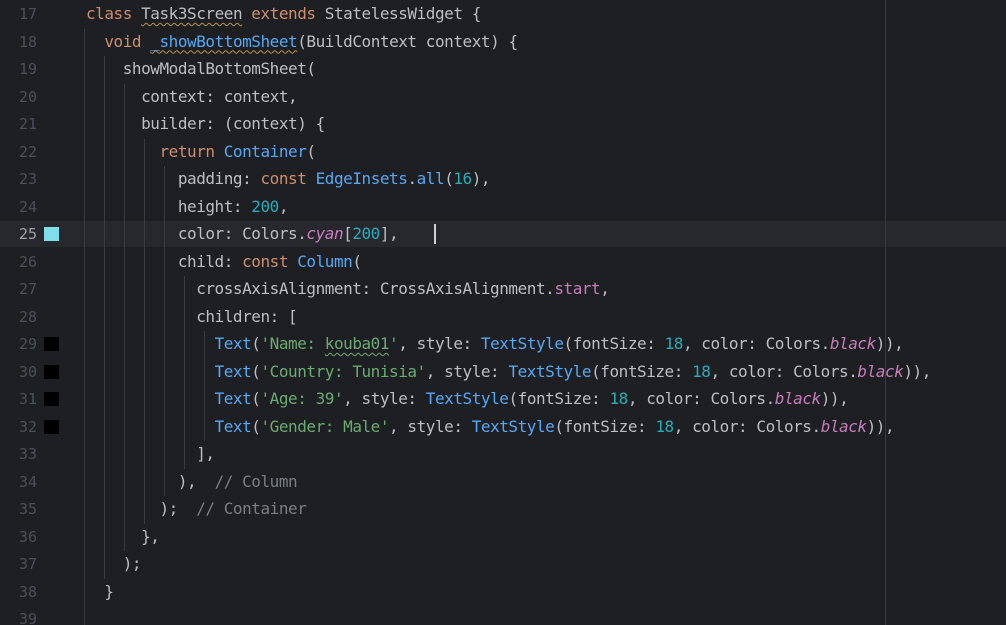 The image size is (1006, 625). Describe the element at coordinates (224, 262) in the screenshot. I see `code-text: child: const Column(` at that location.